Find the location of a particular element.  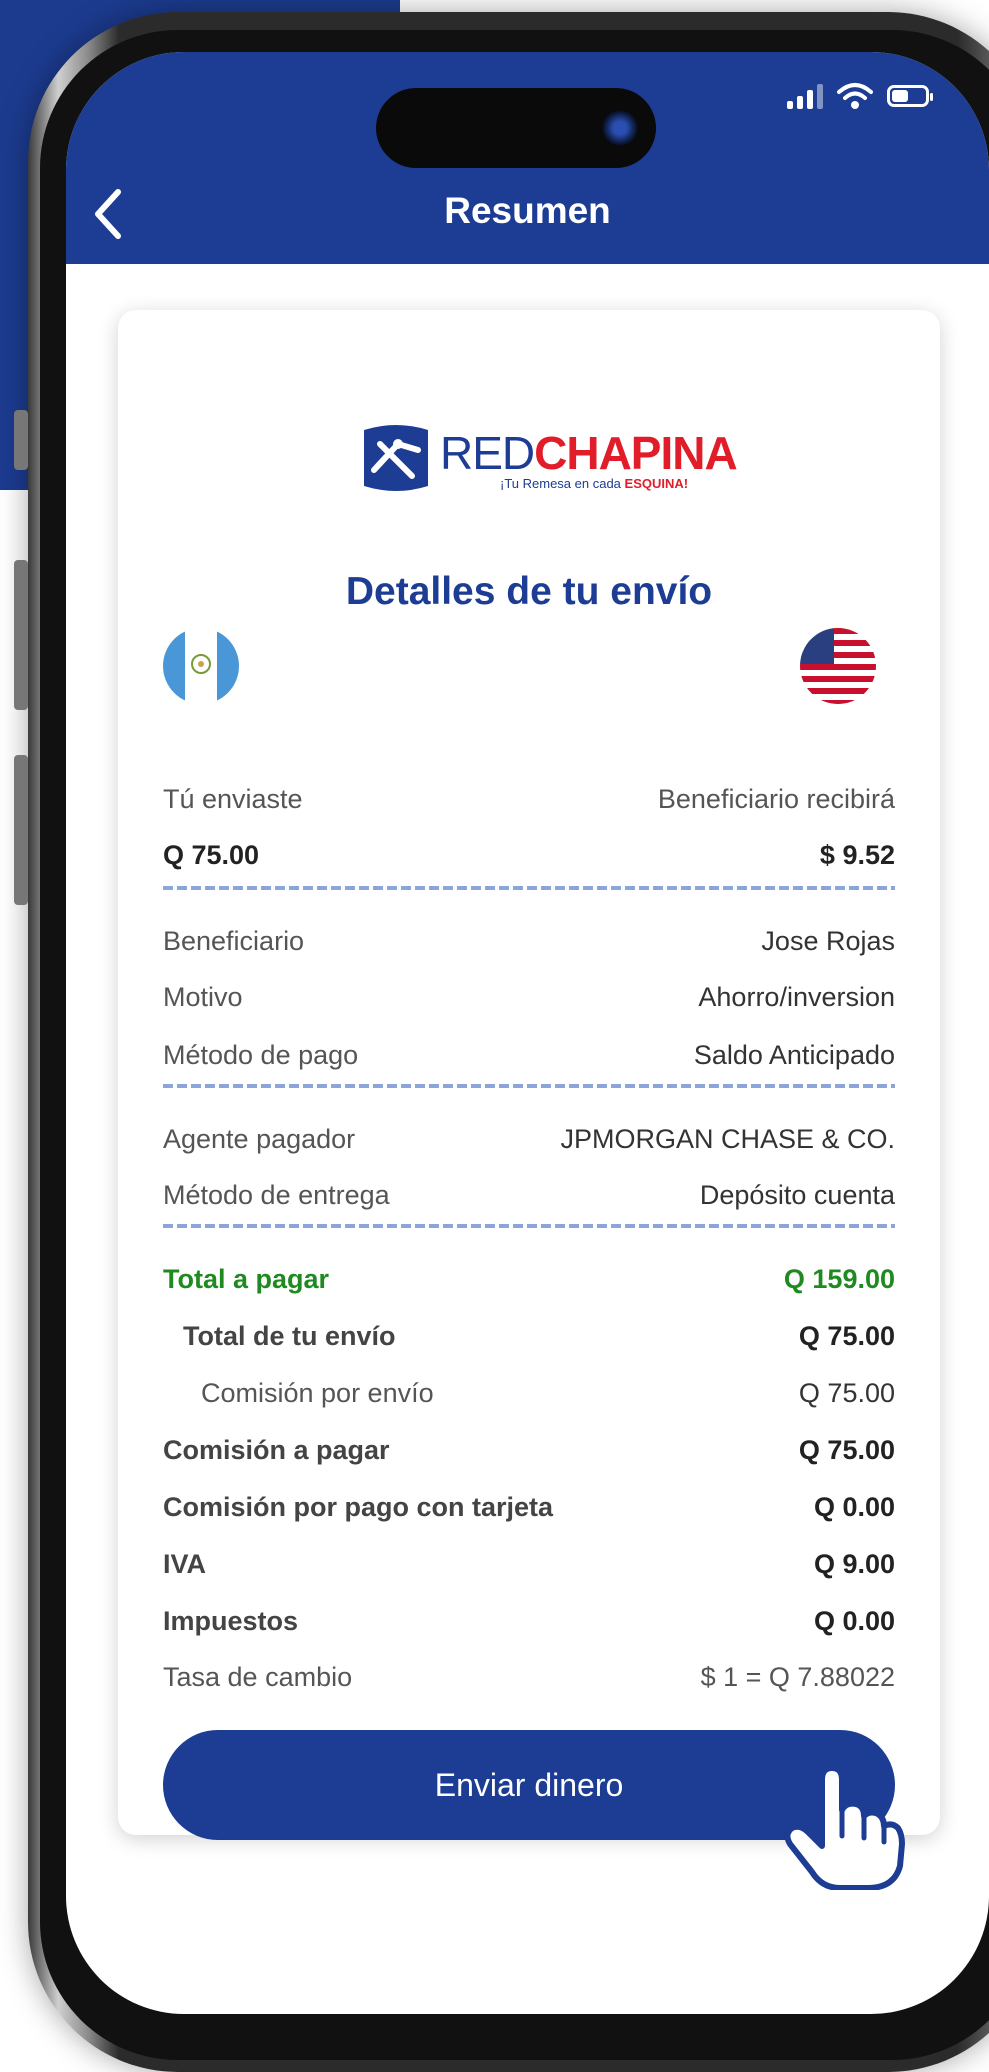

total-pagar-label: Total a pagar is located at coordinates (246, 1279).